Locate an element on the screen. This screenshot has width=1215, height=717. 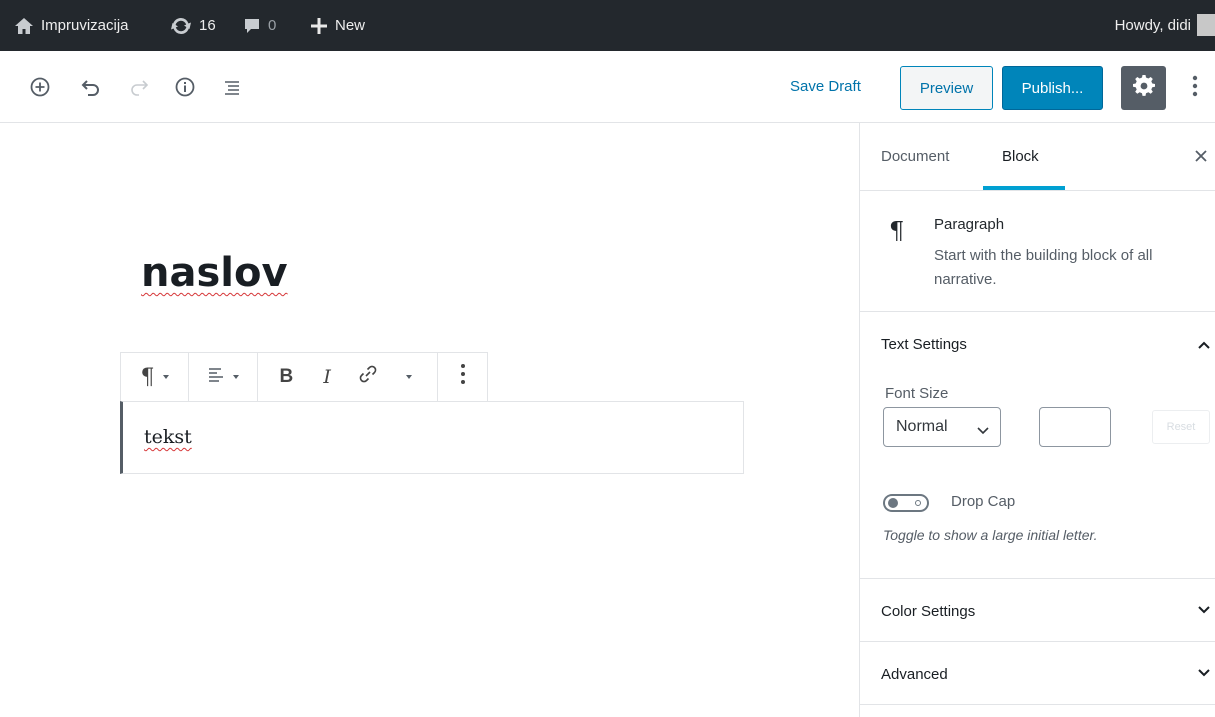
settings-button is located at coordinates (1143, 88).